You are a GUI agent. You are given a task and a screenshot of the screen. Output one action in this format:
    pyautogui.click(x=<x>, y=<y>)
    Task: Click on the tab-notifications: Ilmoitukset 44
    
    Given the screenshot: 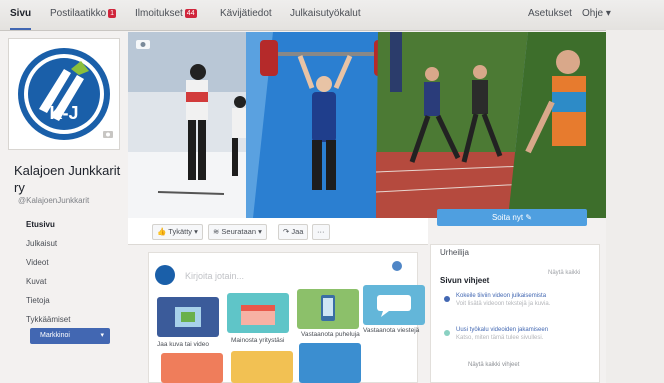 What is the action you would take?
    pyautogui.click(x=166, y=14)
    